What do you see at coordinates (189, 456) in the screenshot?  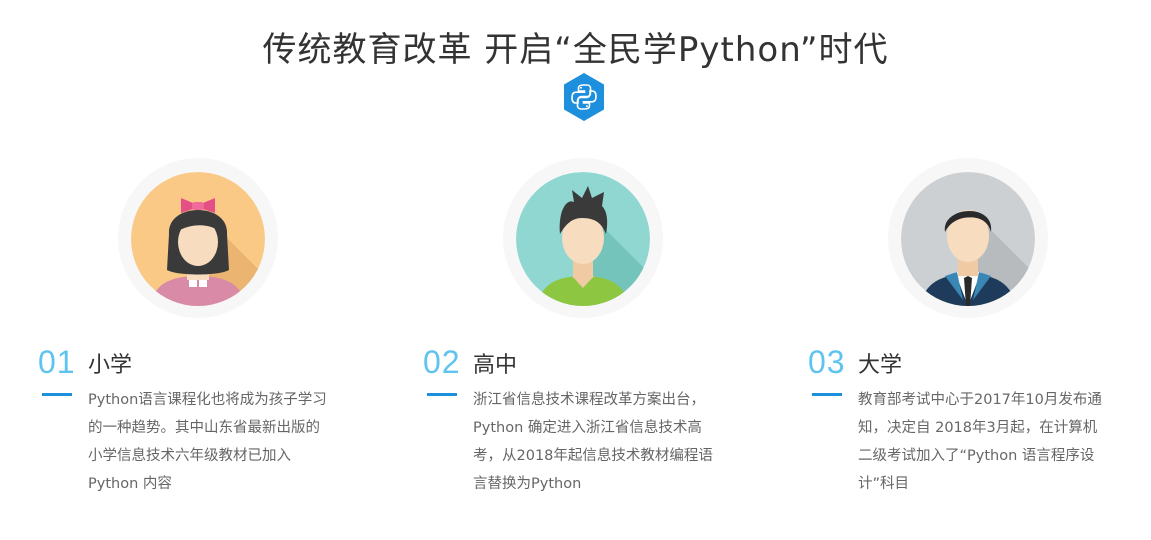 I see `description-line: 小学信息技术六年级教材已加入` at bounding box center [189, 456].